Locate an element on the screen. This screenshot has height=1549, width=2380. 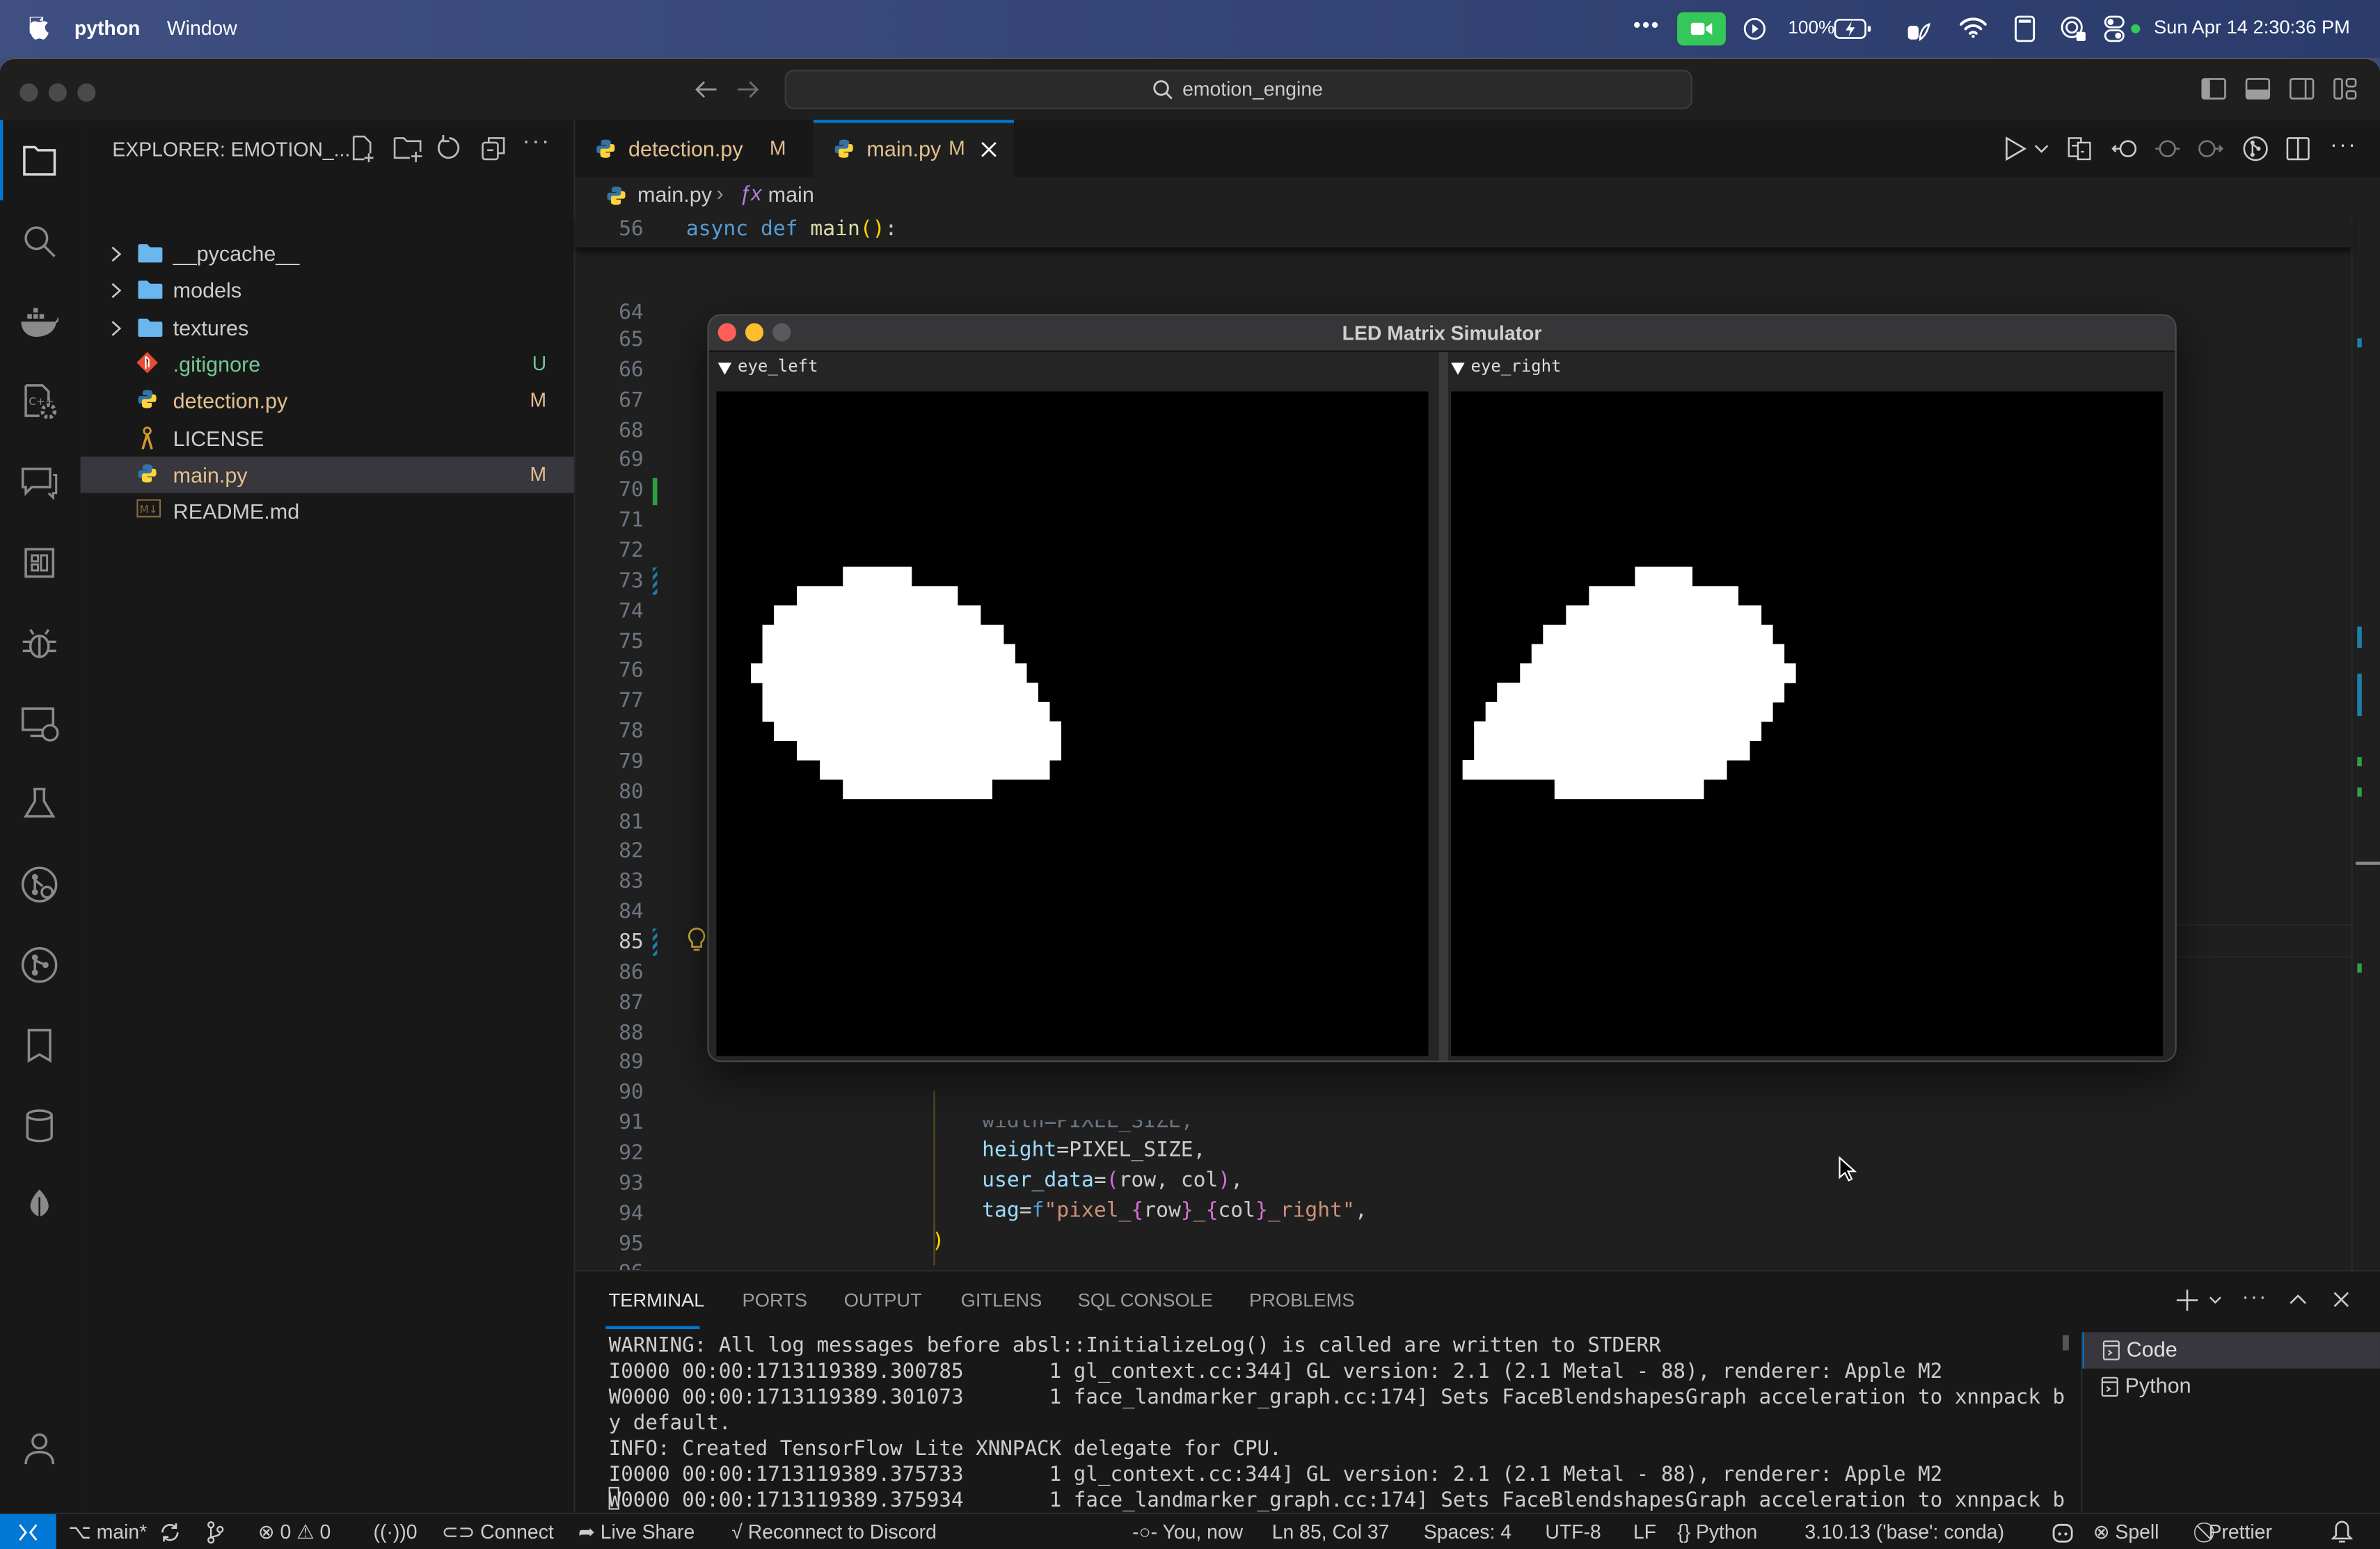
panel-tab-ports: PORTS is located at coordinates (775, 1300).